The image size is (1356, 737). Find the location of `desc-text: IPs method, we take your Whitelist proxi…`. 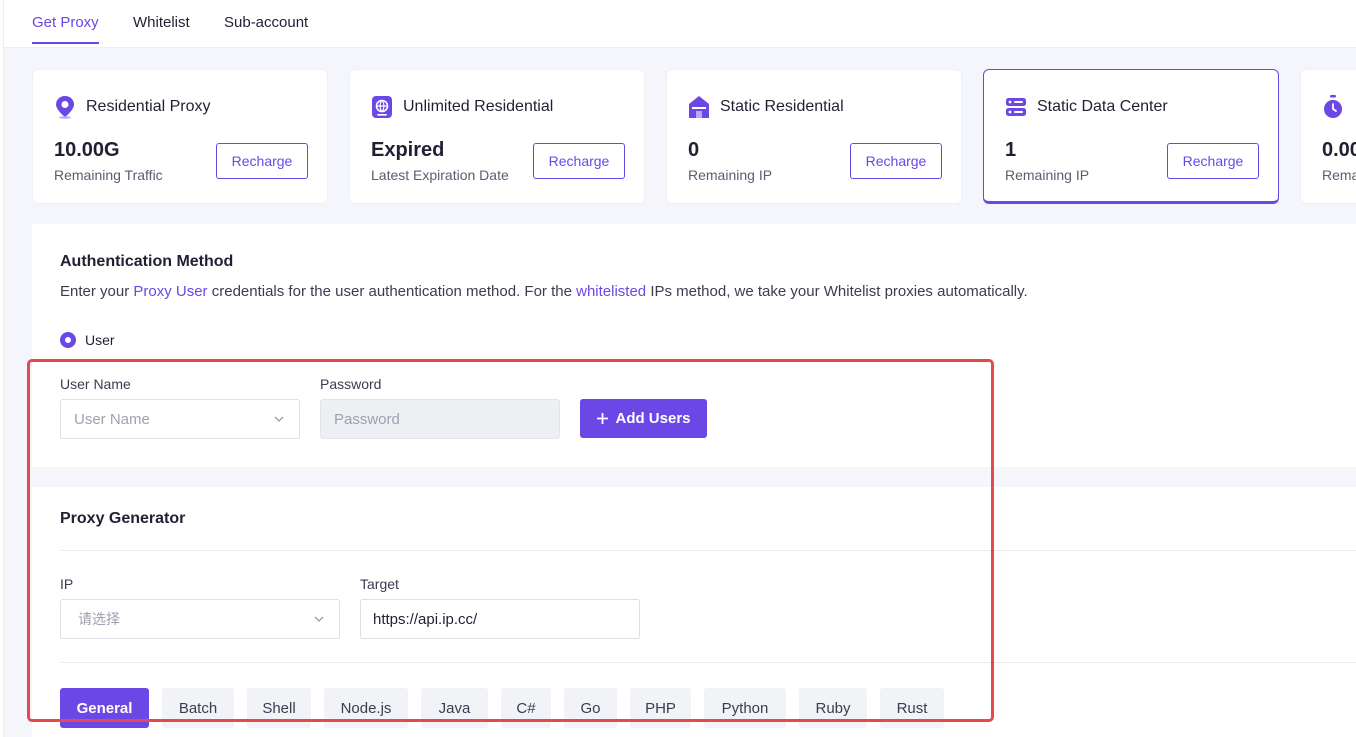

desc-text: IPs method, we take your Whitelist proxi… is located at coordinates (837, 291).